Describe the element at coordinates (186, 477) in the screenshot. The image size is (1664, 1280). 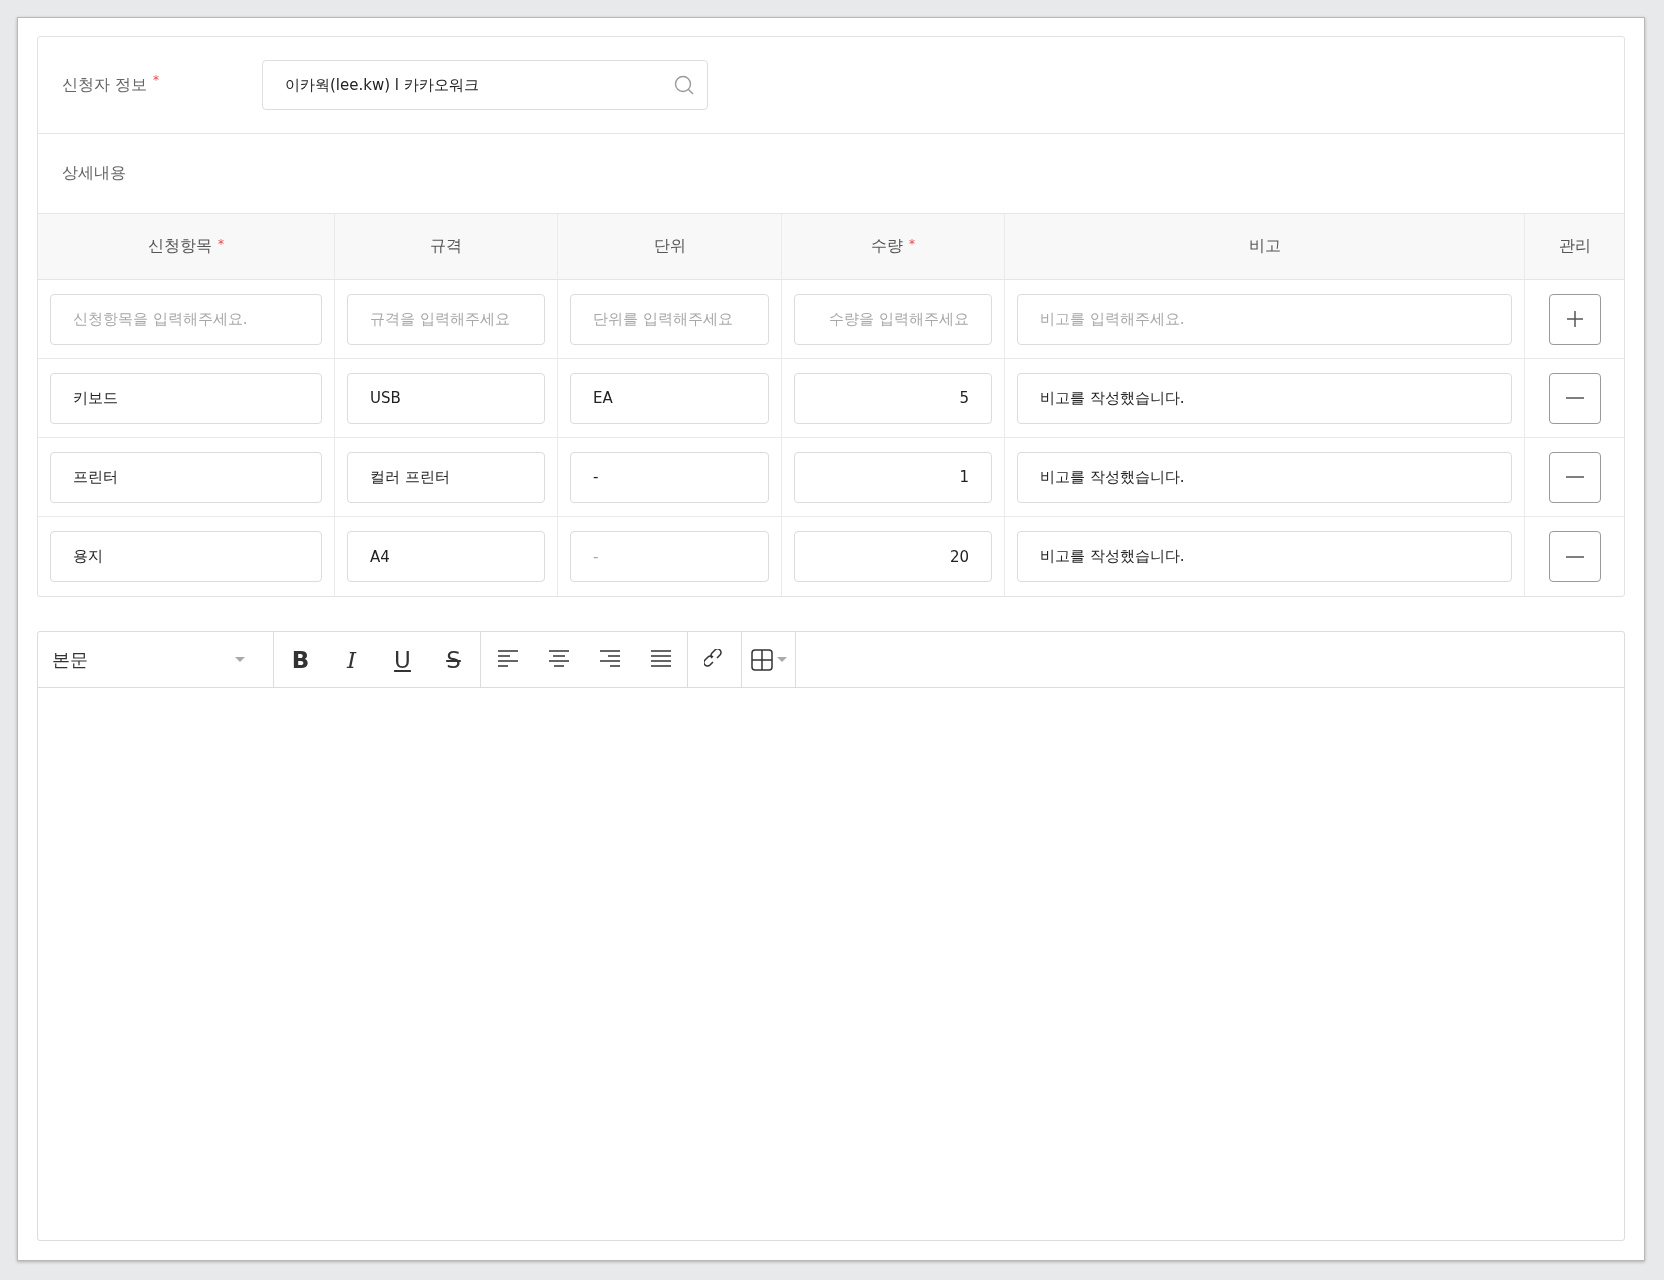
I see `input-field: 프린터` at that location.